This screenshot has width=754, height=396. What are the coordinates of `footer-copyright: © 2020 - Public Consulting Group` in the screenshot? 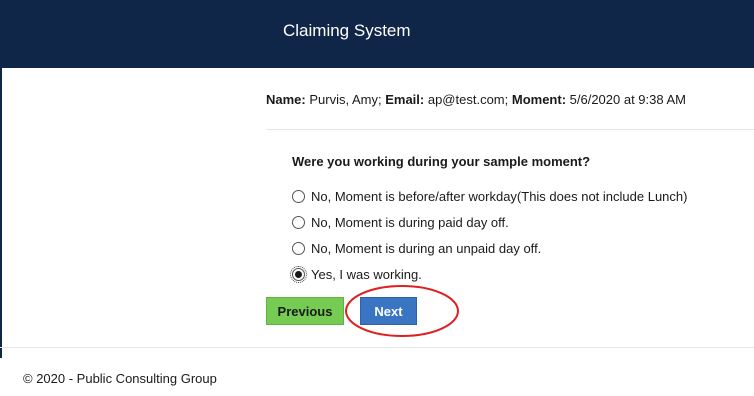 It's located at (120, 378).